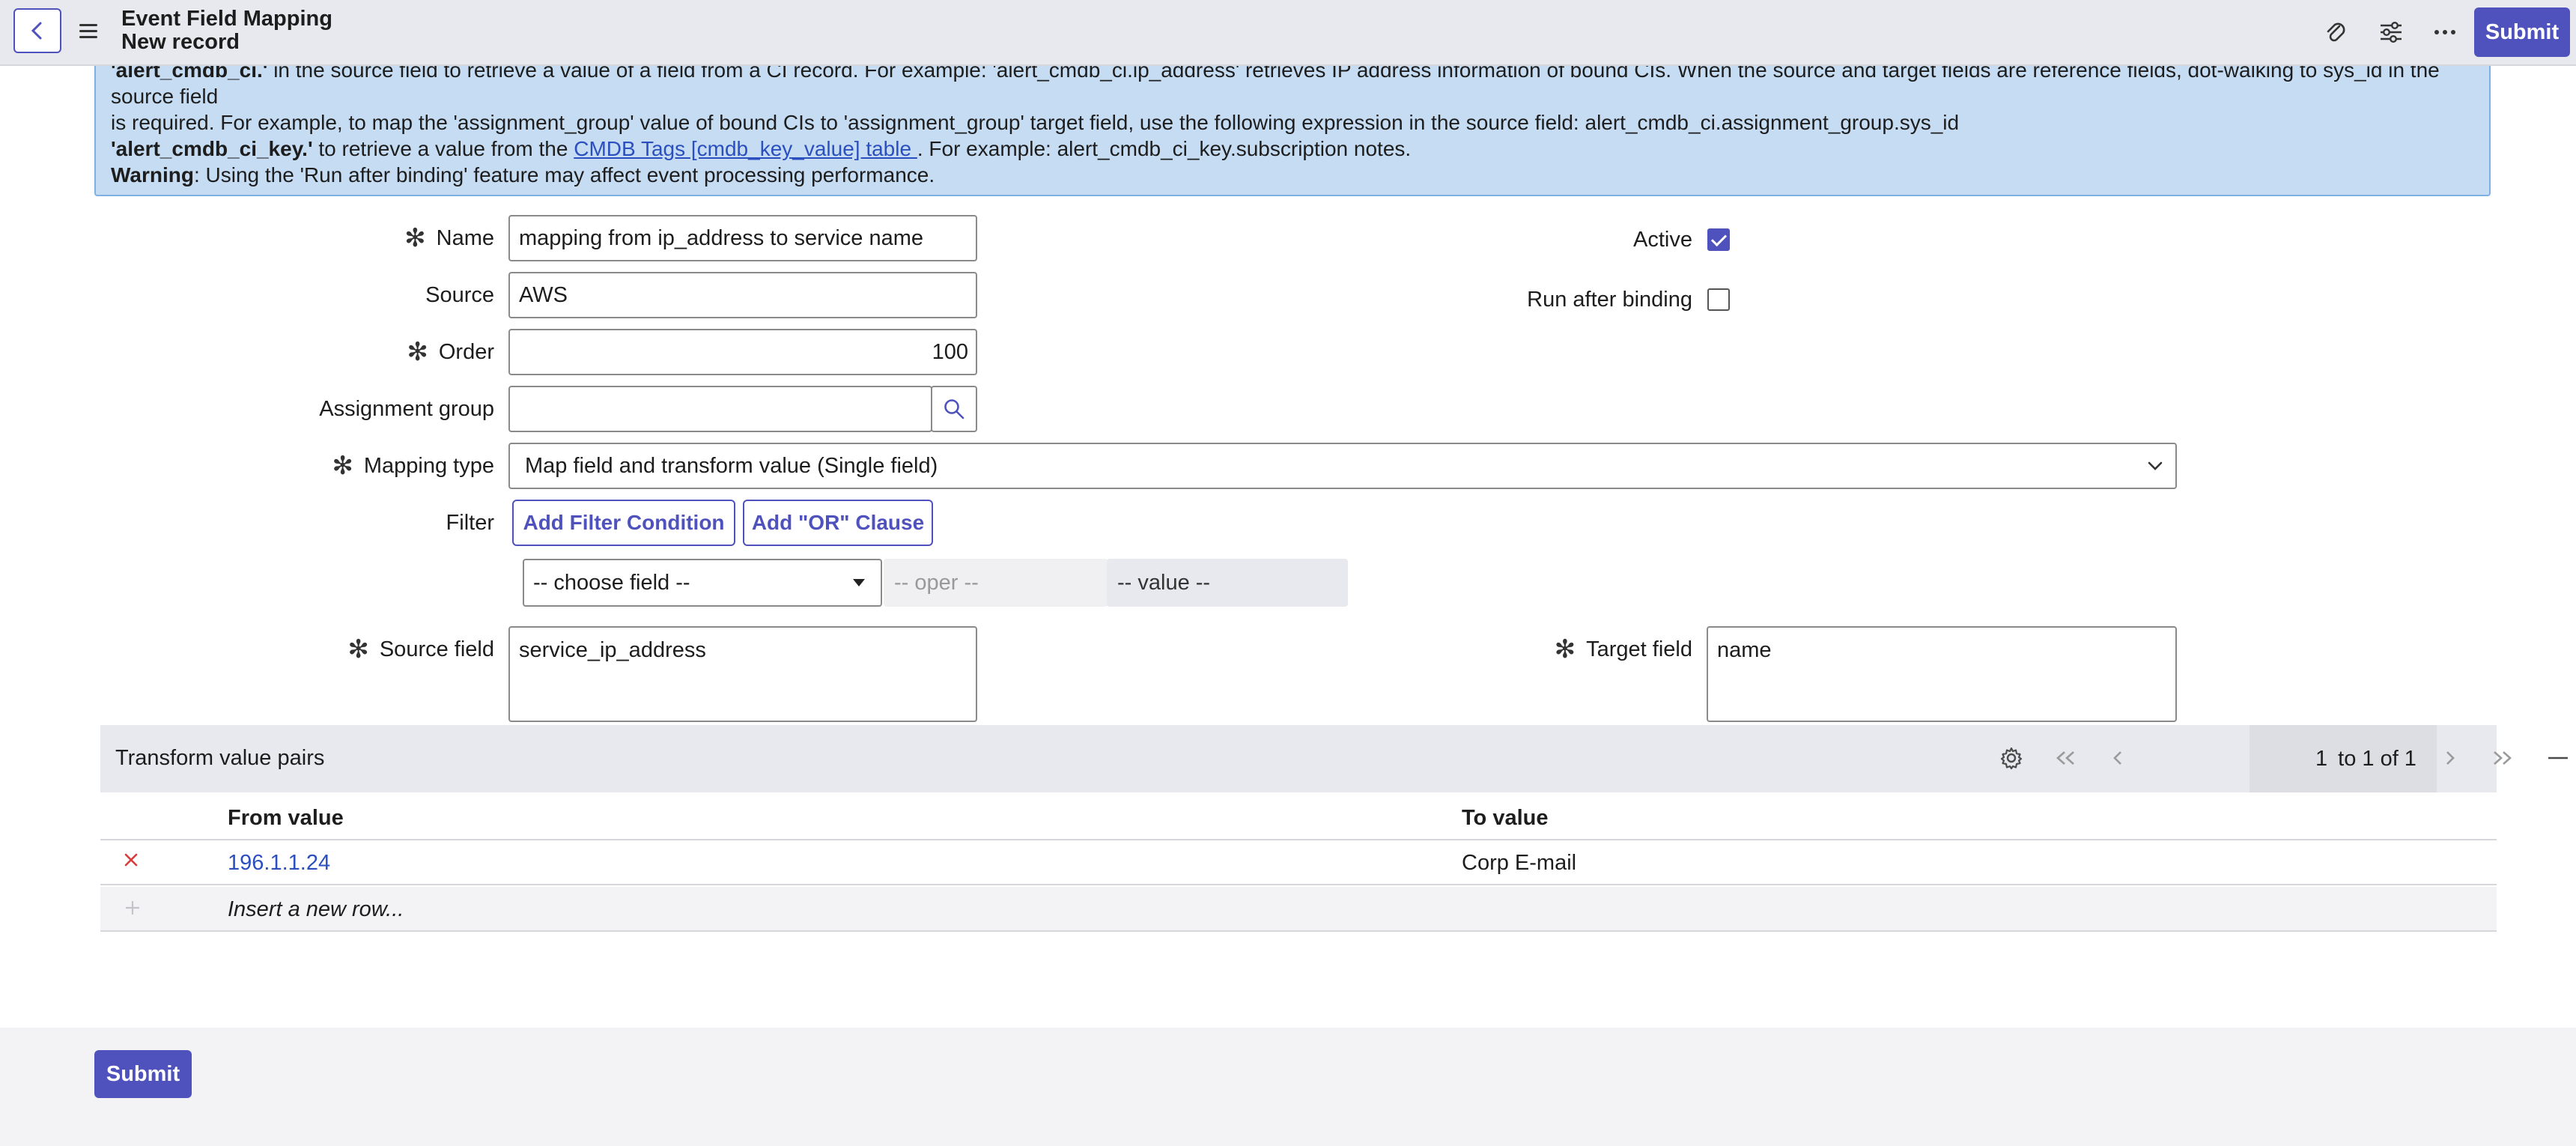 The height and width of the screenshot is (1146, 2576). What do you see at coordinates (2065, 758) in the screenshot?
I see `first-page-icon` at bounding box center [2065, 758].